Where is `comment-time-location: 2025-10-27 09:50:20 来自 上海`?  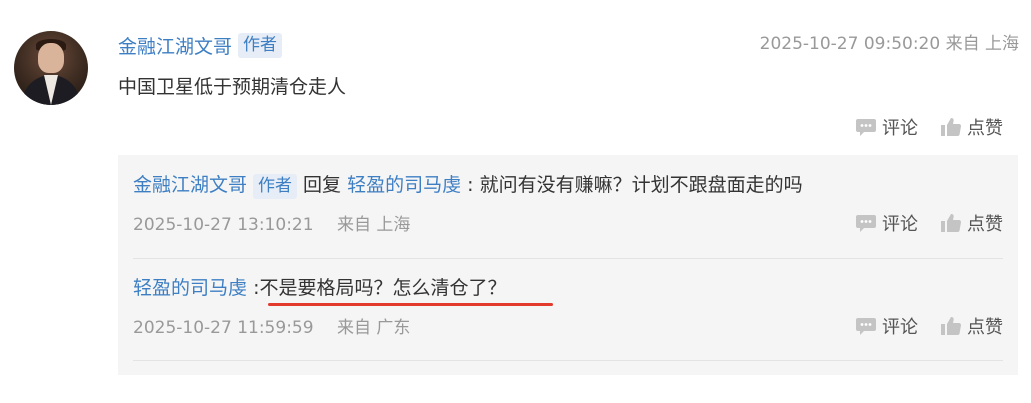 comment-time-location: 2025-10-27 09:50:20 来自 上海 is located at coordinates (889, 44).